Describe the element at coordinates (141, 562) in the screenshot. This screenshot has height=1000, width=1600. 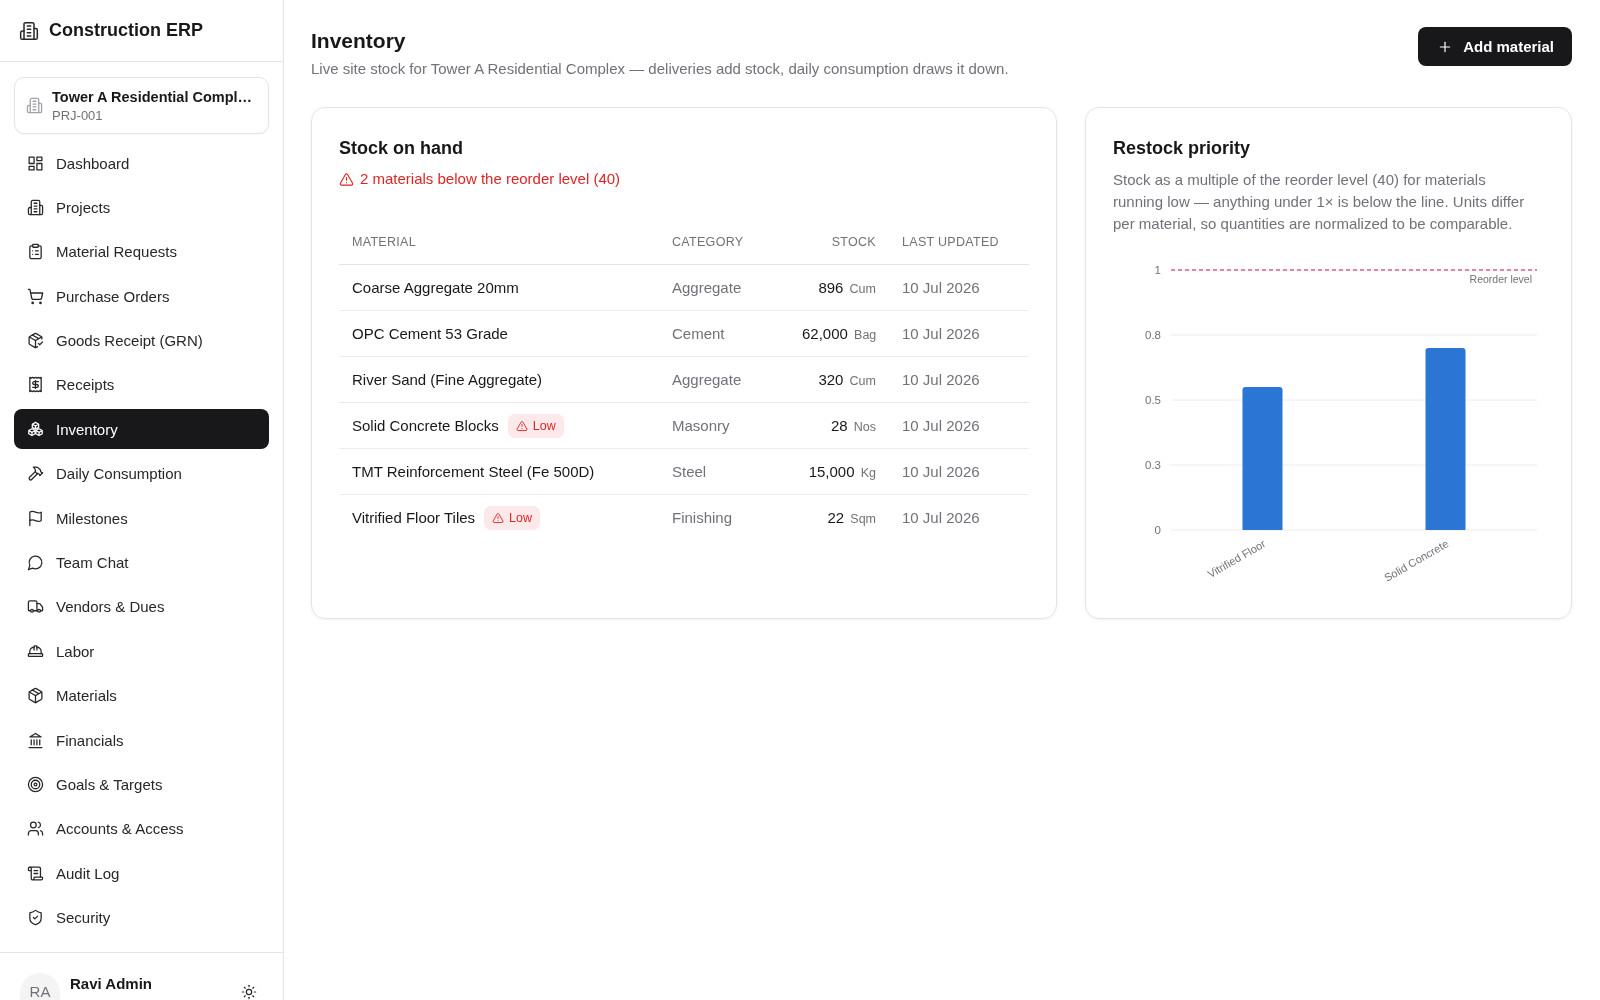
I see `sidebar-item: Team Chat` at that location.